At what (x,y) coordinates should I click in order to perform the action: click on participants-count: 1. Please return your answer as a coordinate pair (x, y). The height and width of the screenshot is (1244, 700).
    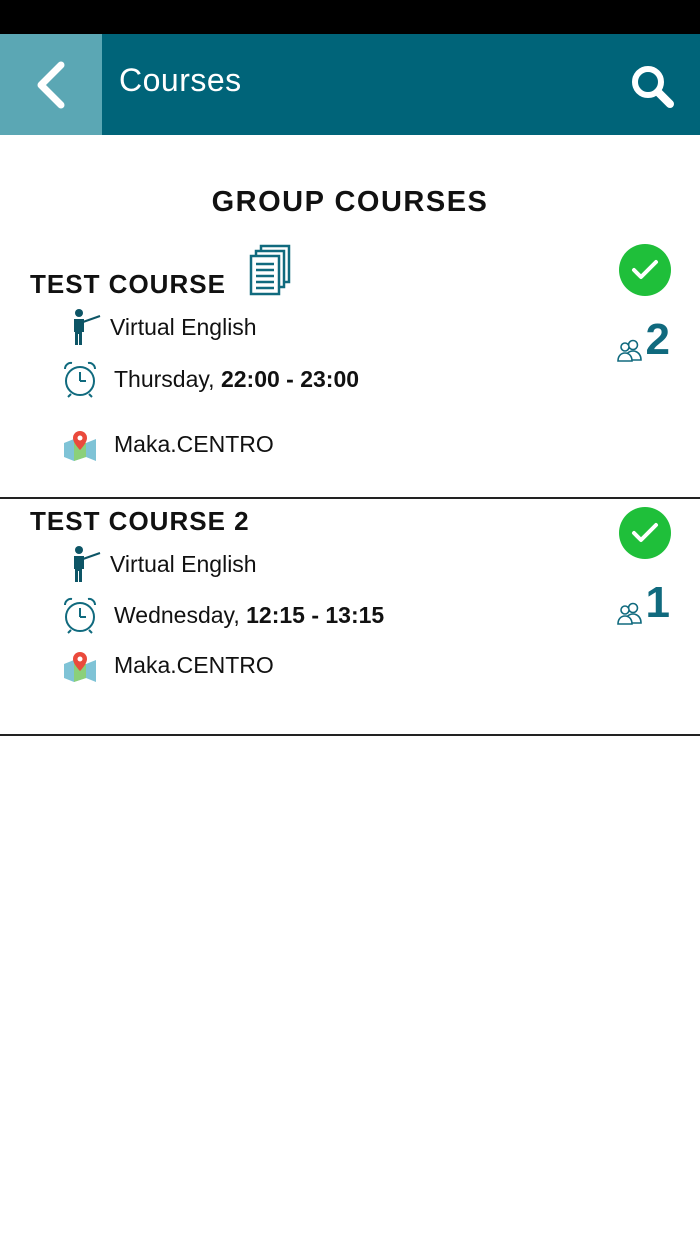
    Looking at the image, I should click on (657, 602).